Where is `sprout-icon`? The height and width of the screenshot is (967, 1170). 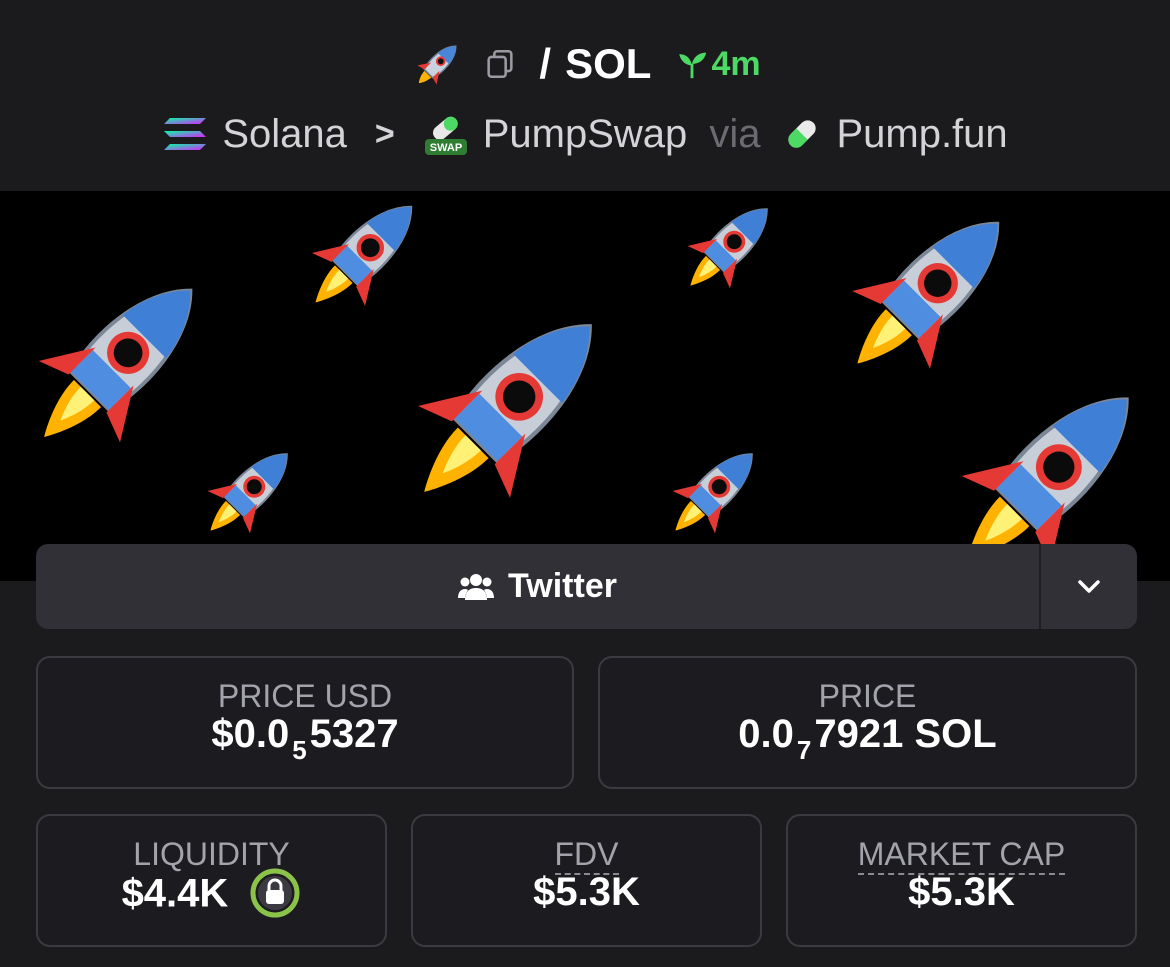 sprout-icon is located at coordinates (693, 65).